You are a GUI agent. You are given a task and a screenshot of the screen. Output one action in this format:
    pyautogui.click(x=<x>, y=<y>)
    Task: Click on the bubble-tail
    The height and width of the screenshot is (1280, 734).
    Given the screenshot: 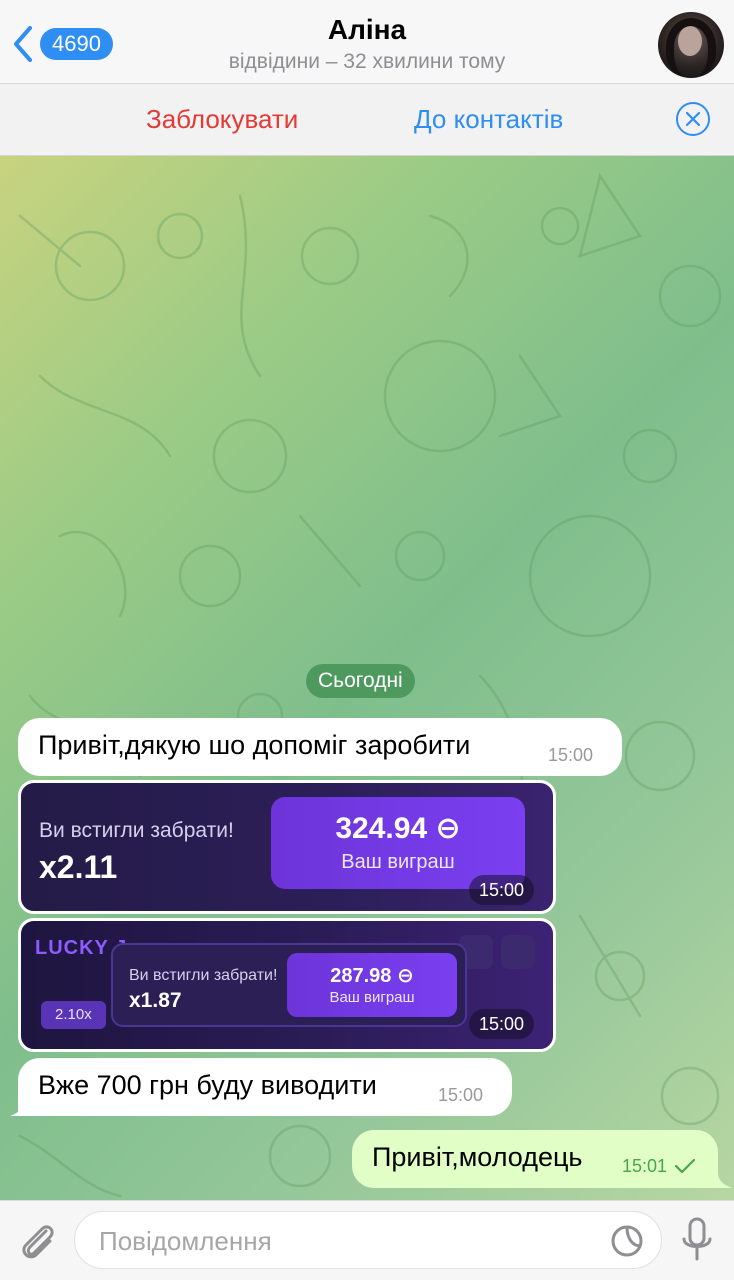 What is the action you would take?
    pyautogui.click(x=722, y=1180)
    